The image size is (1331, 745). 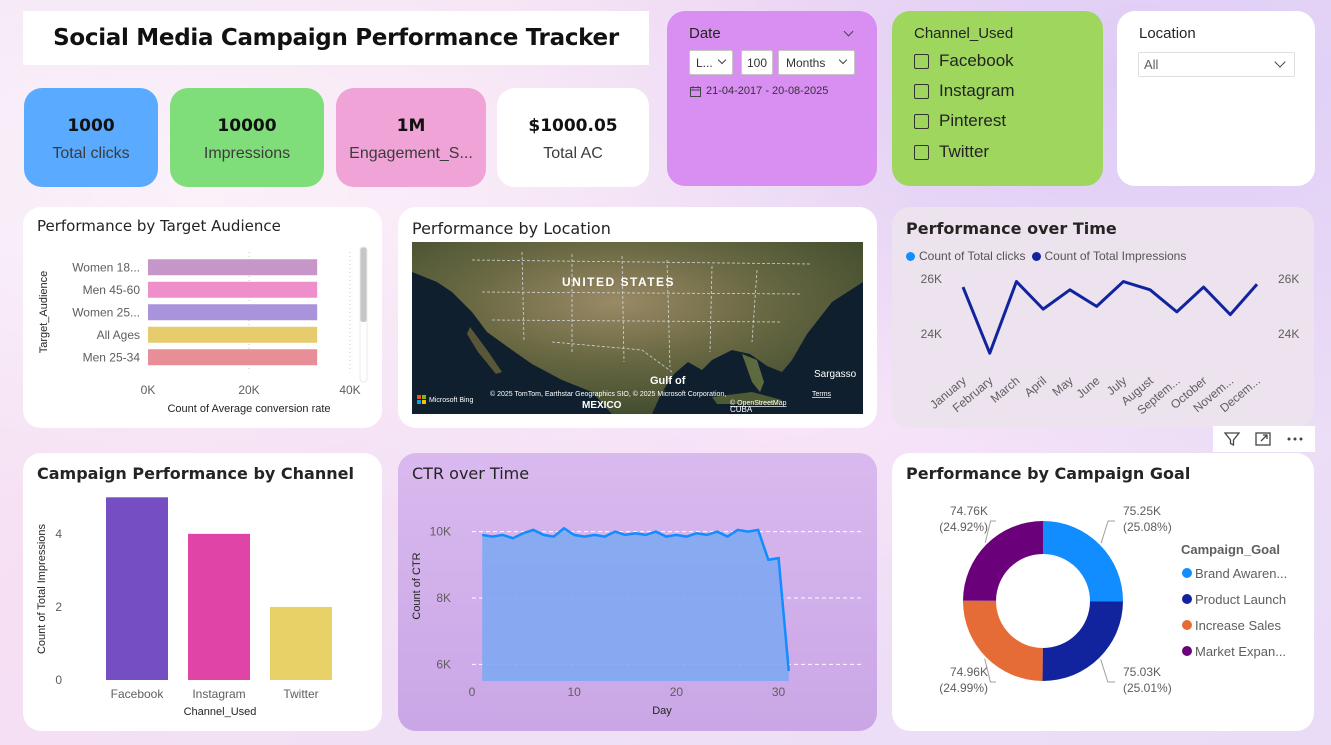 What do you see at coordinates (511, 228) in the screenshot?
I see `visual-title: Performance by Location` at bounding box center [511, 228].